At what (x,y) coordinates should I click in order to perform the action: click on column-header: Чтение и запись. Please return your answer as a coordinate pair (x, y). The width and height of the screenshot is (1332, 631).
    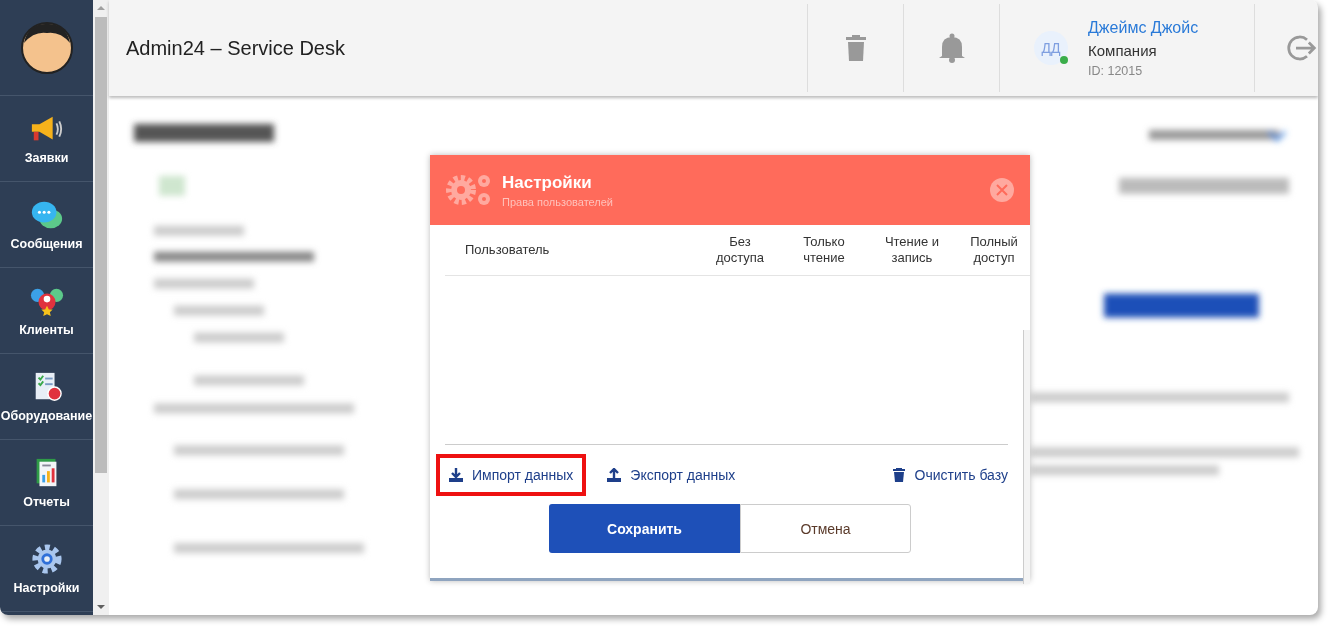
    Looking at the image, I should click on (912, 250).